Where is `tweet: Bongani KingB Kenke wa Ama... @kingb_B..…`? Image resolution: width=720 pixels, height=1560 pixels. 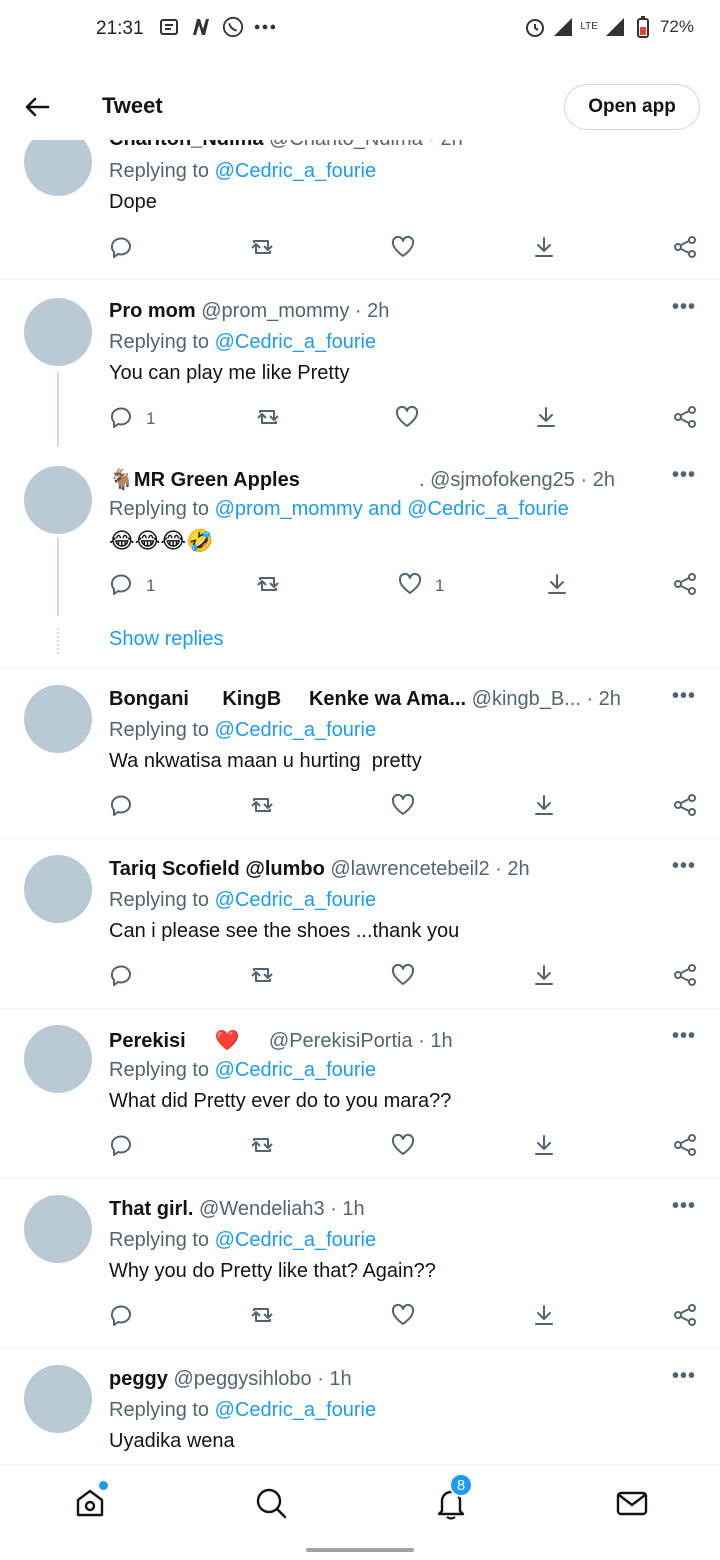 tweet: Bongani KingB Kenke wa Ama... @kingb_B..… is located at coordinates (360, 754).